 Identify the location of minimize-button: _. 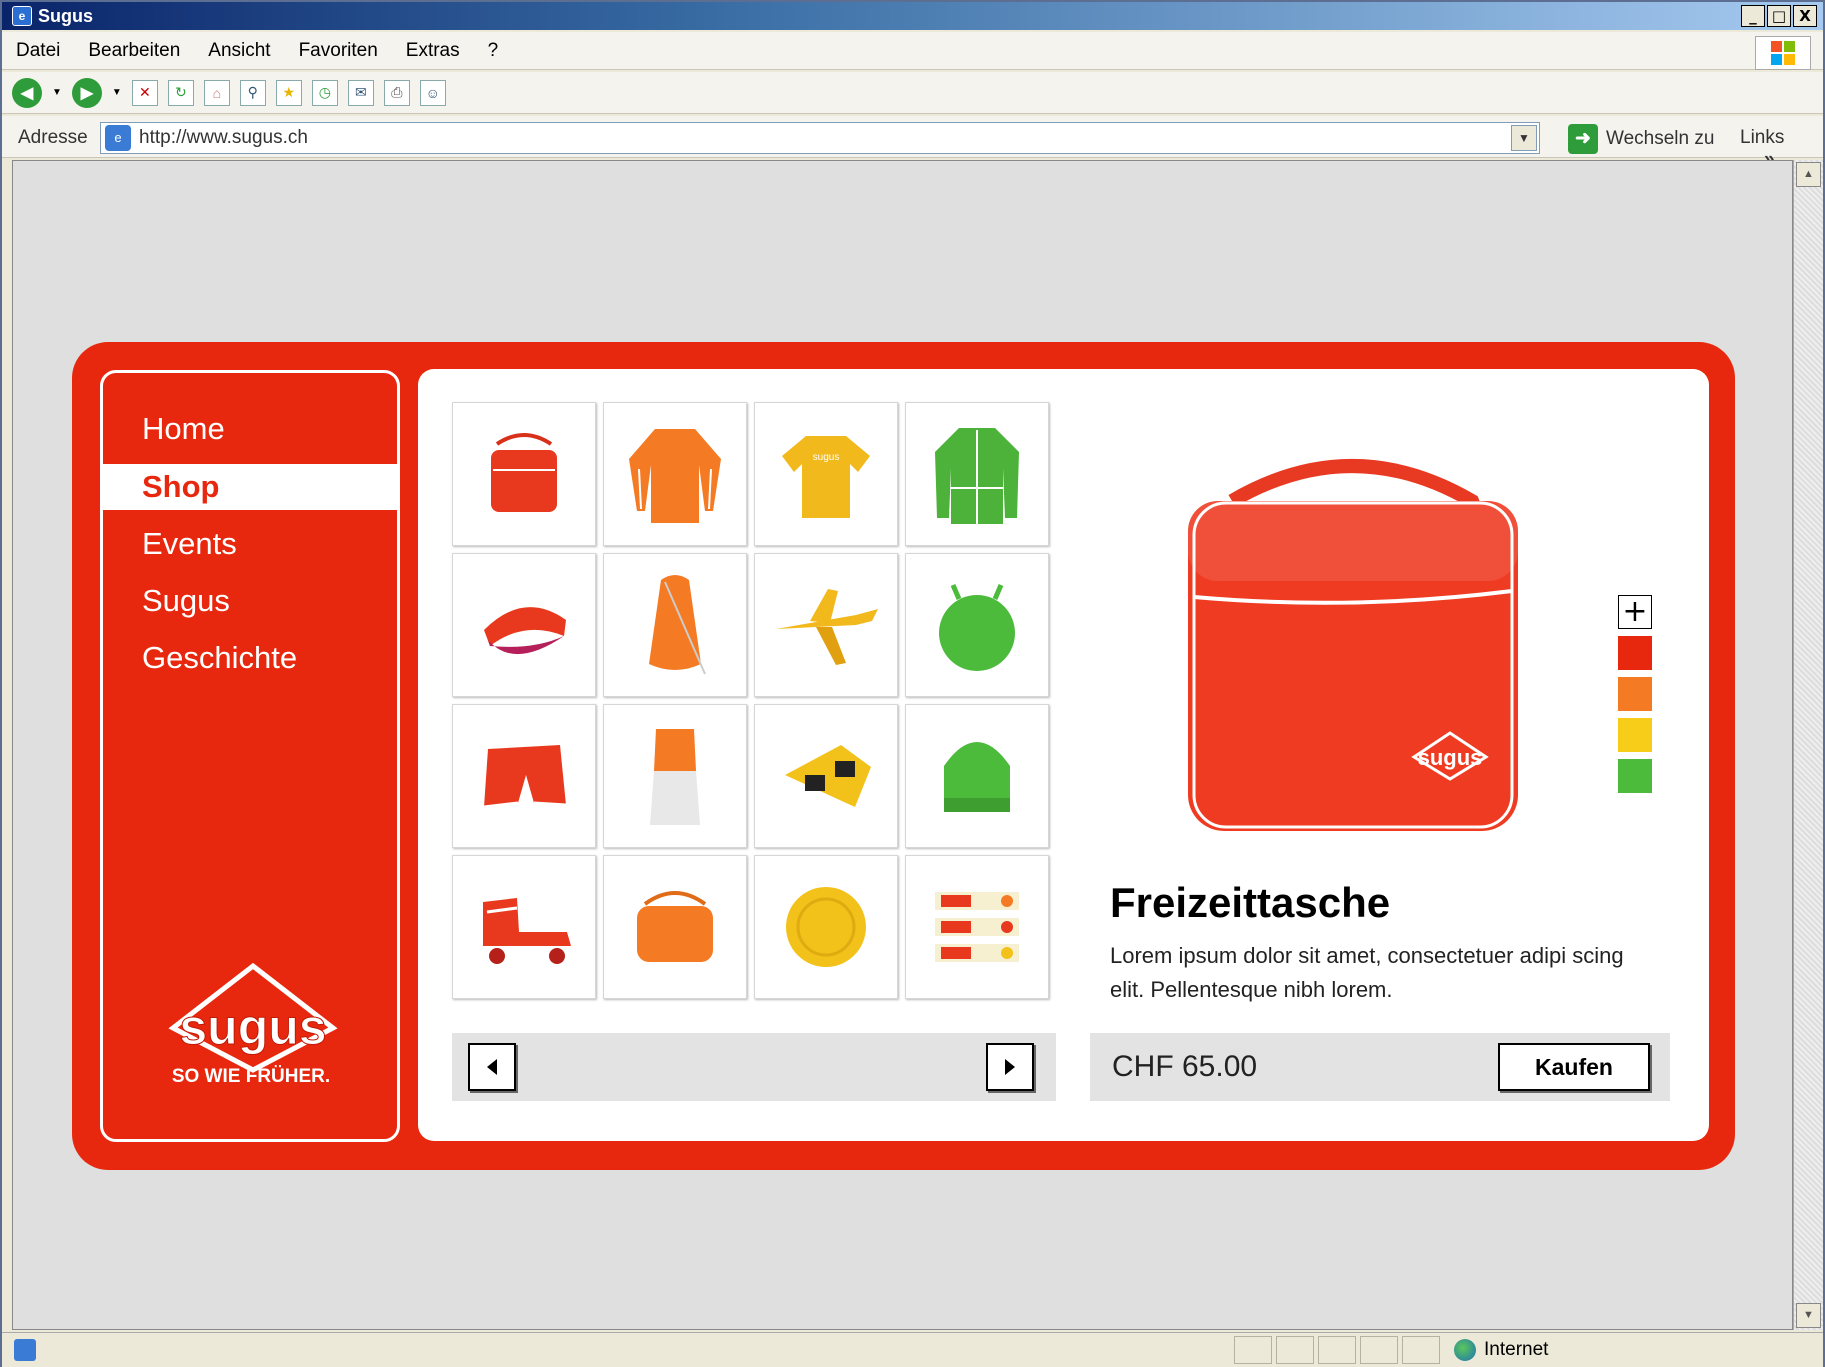
(1753, 16).